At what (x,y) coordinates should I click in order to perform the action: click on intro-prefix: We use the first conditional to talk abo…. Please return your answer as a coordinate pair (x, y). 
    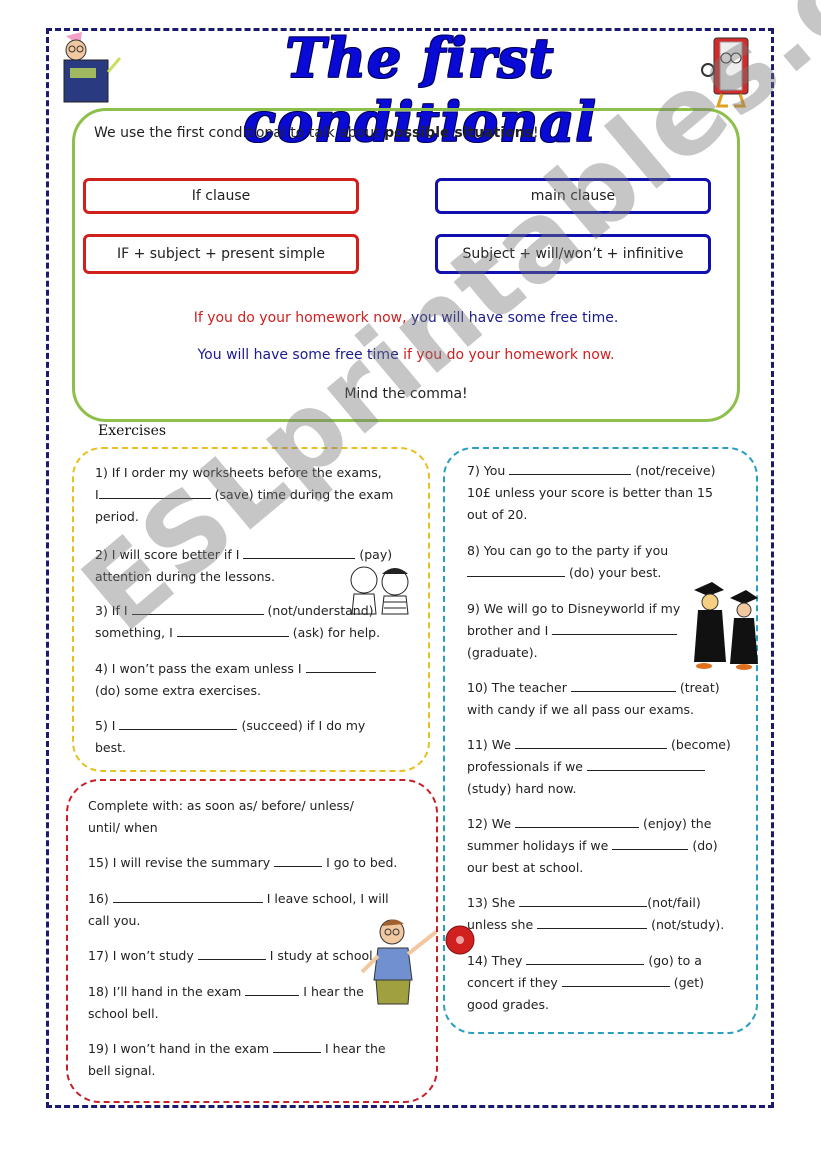
    Looking at the image, I should click on (239, 133).